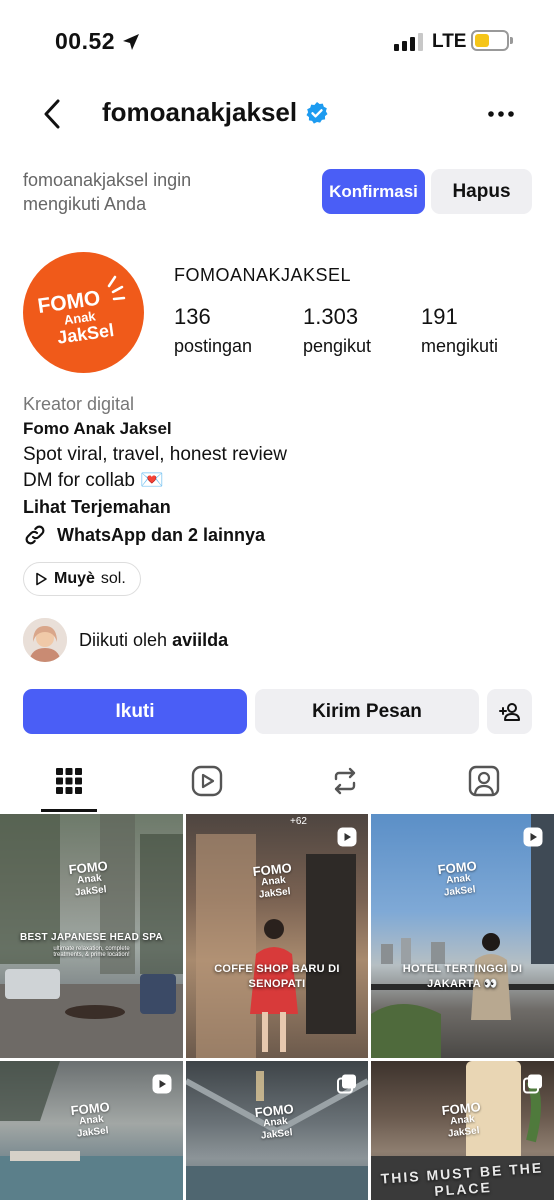 This screenshot has height=1200, width=554. Describe the element at coordinates (449, 41) in the screenshot. I see `network-label: LTE` at that location.